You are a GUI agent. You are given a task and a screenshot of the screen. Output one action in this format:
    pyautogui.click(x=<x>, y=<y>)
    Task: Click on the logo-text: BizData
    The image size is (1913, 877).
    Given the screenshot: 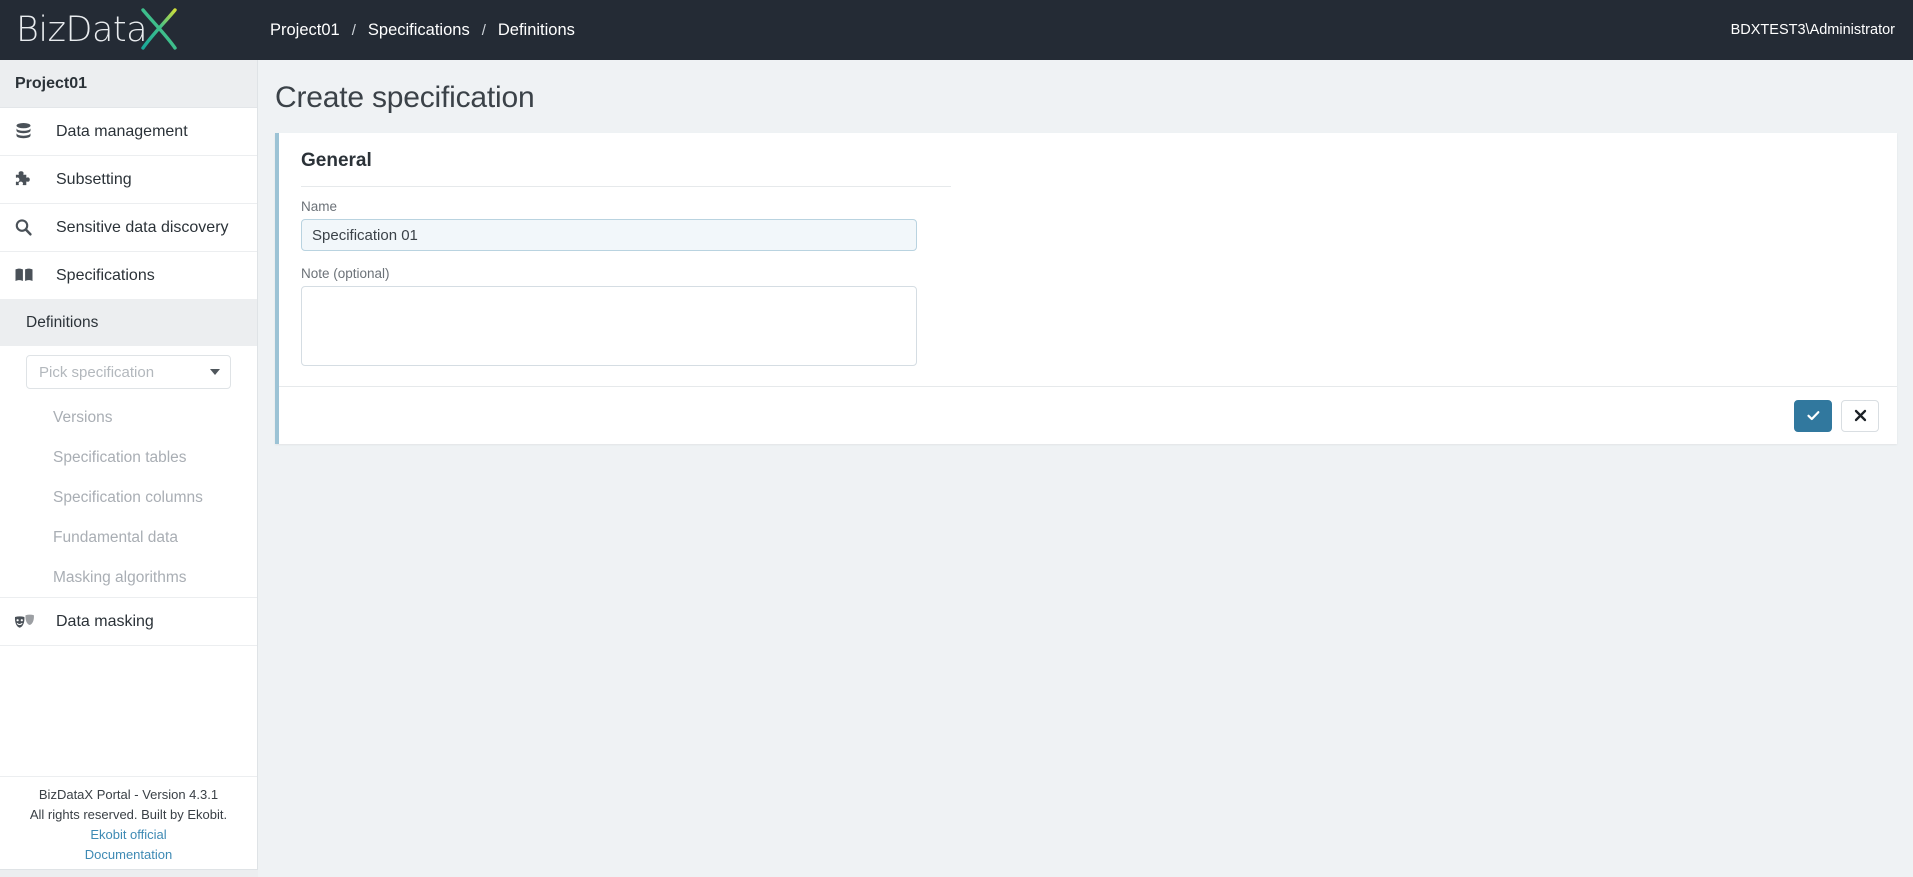 What is the action you would take?
    pyautogui.click(x=82, y=29)
    